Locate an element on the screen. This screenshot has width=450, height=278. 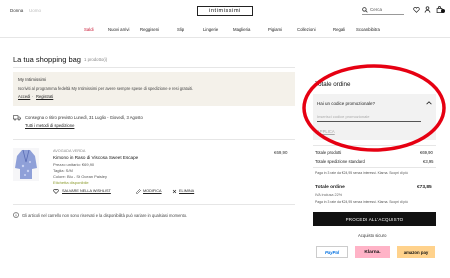
kimono-image is located at coordinates (26, 164).